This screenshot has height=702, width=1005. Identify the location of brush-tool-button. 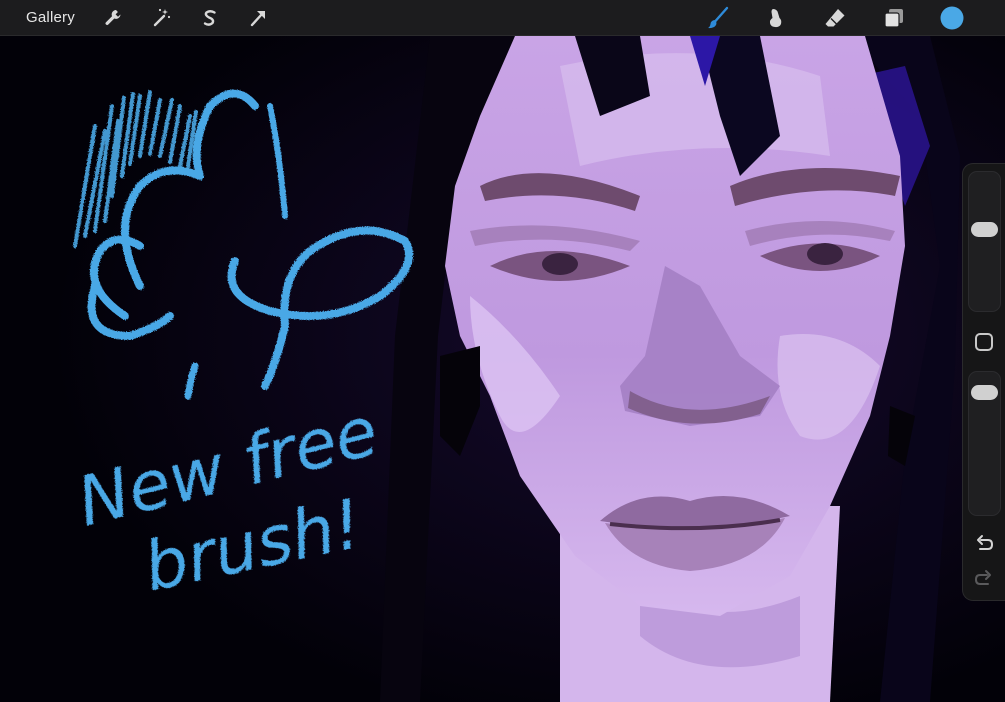
(718, 18).